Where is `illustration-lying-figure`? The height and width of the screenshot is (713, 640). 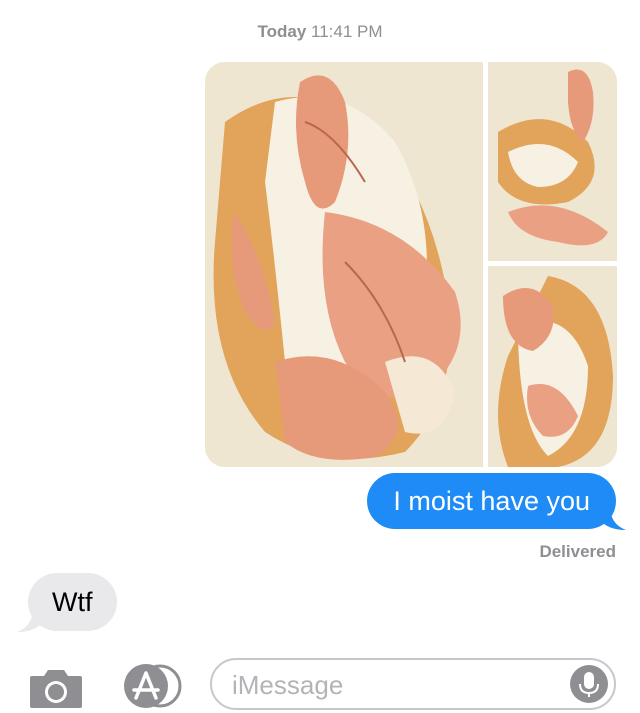 illustration-lying-figure is located at coordinates (552, 161).